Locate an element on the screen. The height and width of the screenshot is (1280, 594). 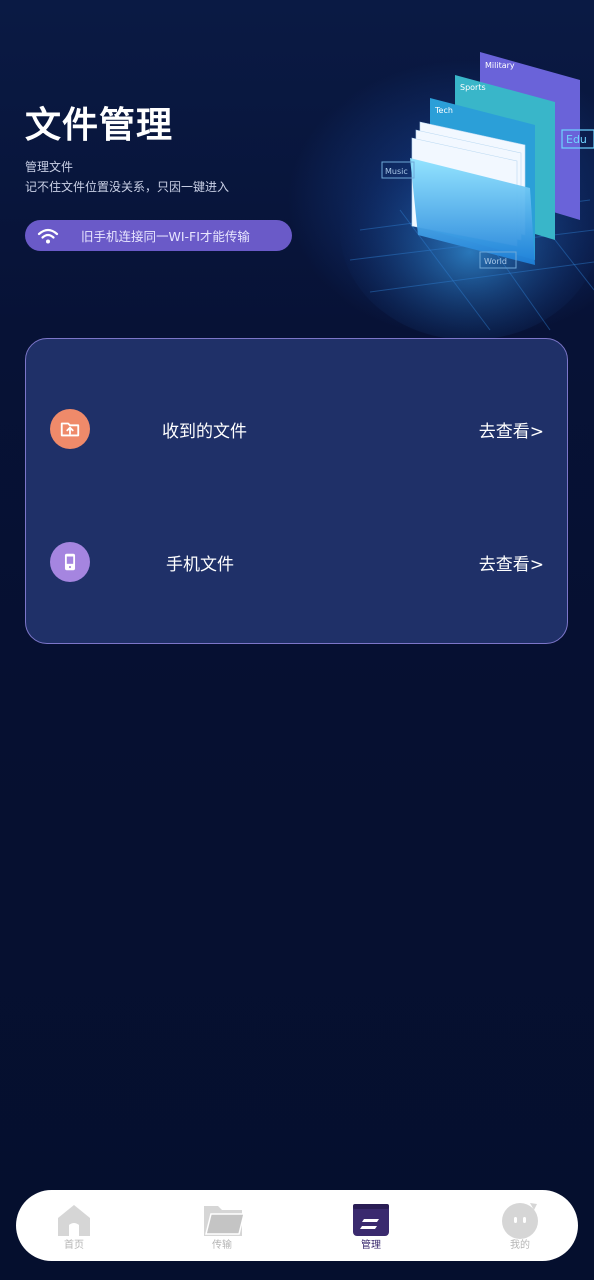
received-folder-icon is located at coordinates (70, 429).